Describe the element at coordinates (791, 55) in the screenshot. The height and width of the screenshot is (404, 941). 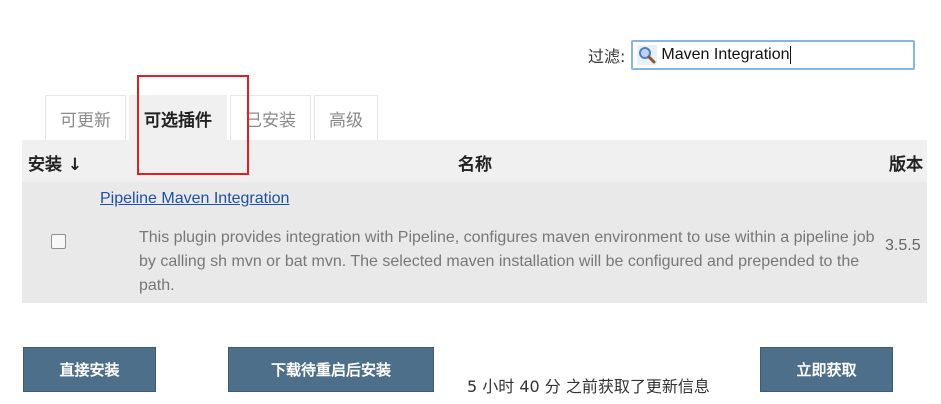
I see `text-caret` at that location.